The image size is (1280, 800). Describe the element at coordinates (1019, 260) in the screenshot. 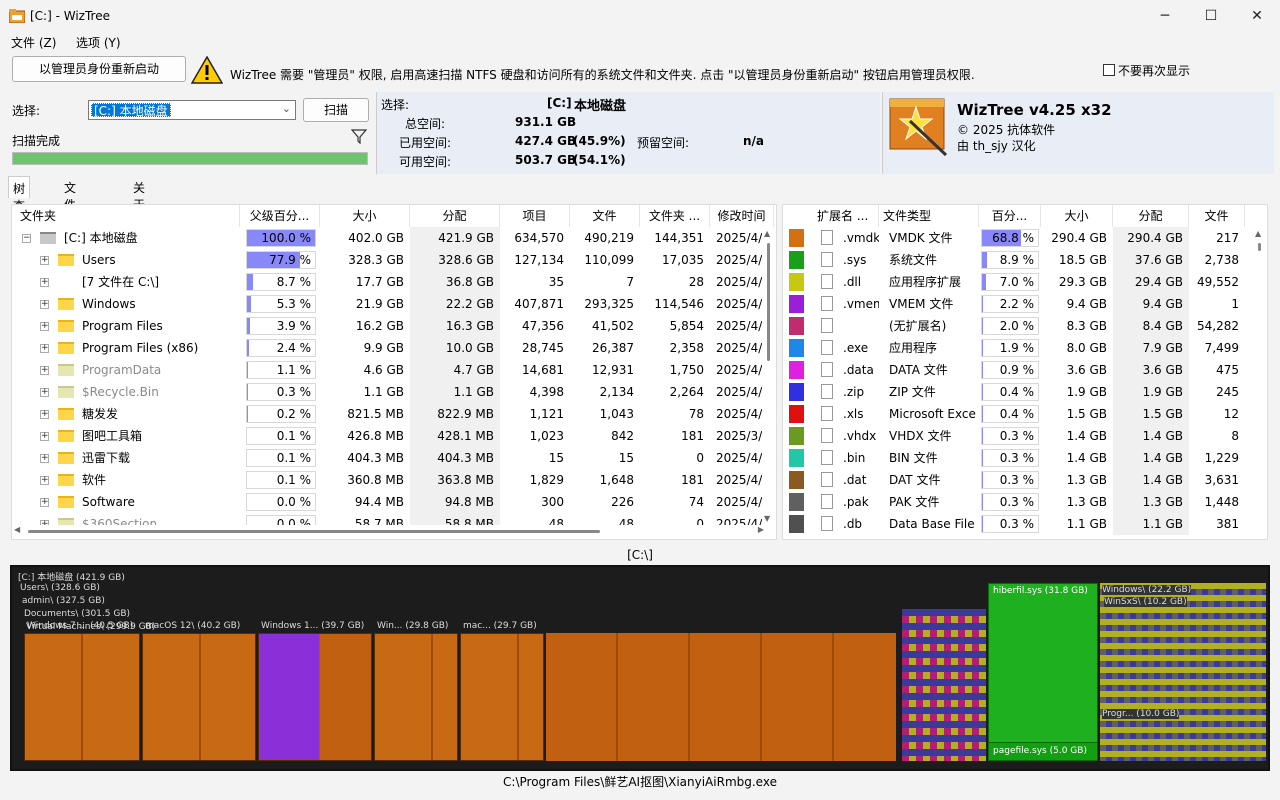

I see `ext-row: .sys 系统文件 8.9 % 18.5 GB 37.6 GB 2,738` at that location.